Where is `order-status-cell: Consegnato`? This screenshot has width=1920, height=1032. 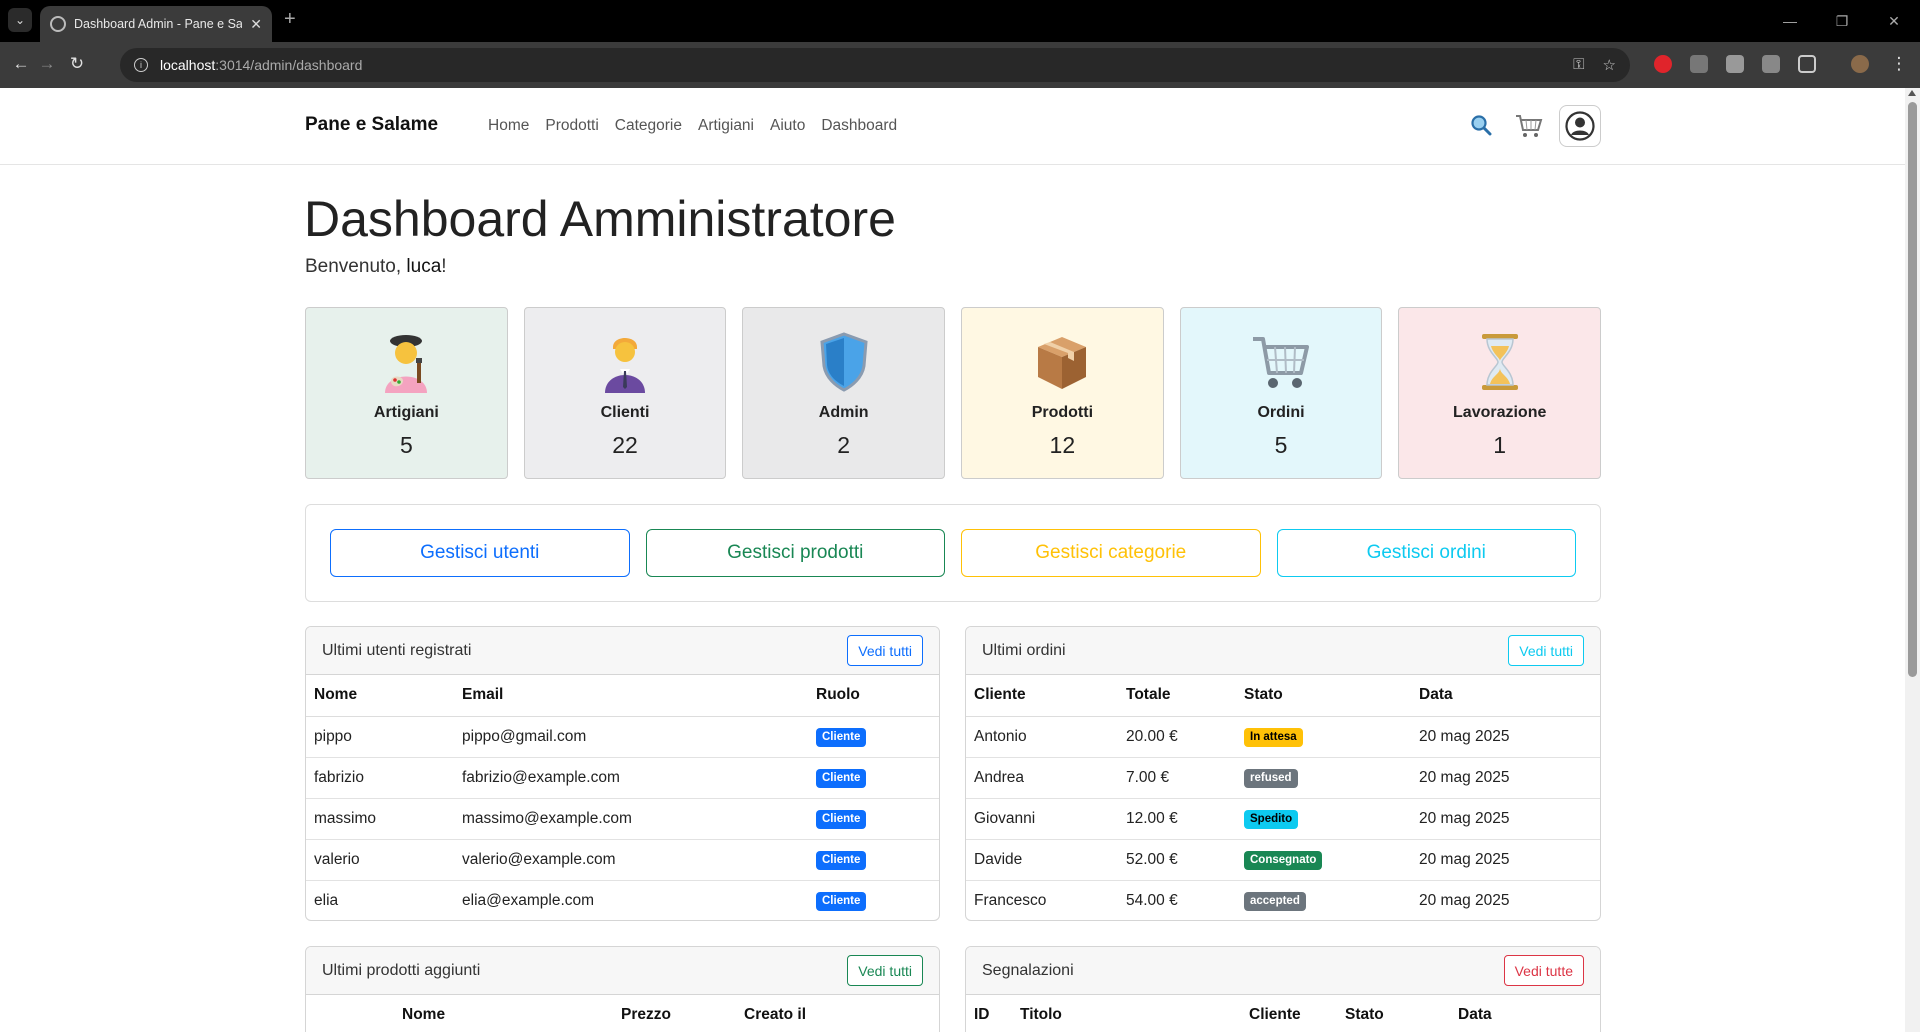 order-status-cell: Consegnato is located at coordinates (1323, 860).